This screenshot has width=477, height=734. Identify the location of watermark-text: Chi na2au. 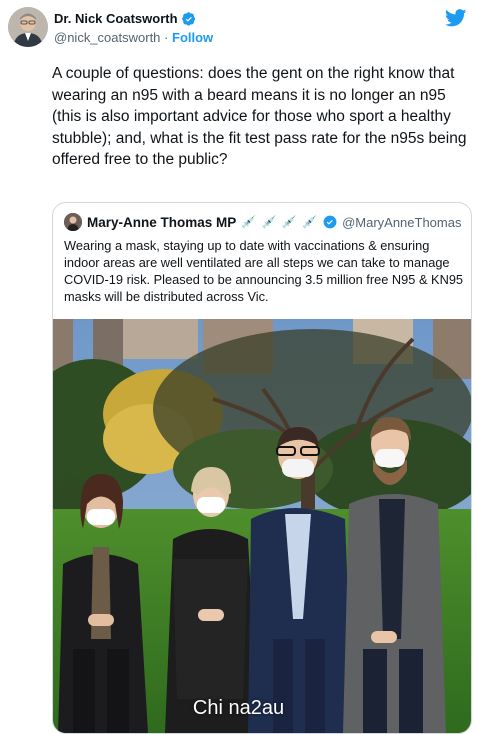
(238, 708).